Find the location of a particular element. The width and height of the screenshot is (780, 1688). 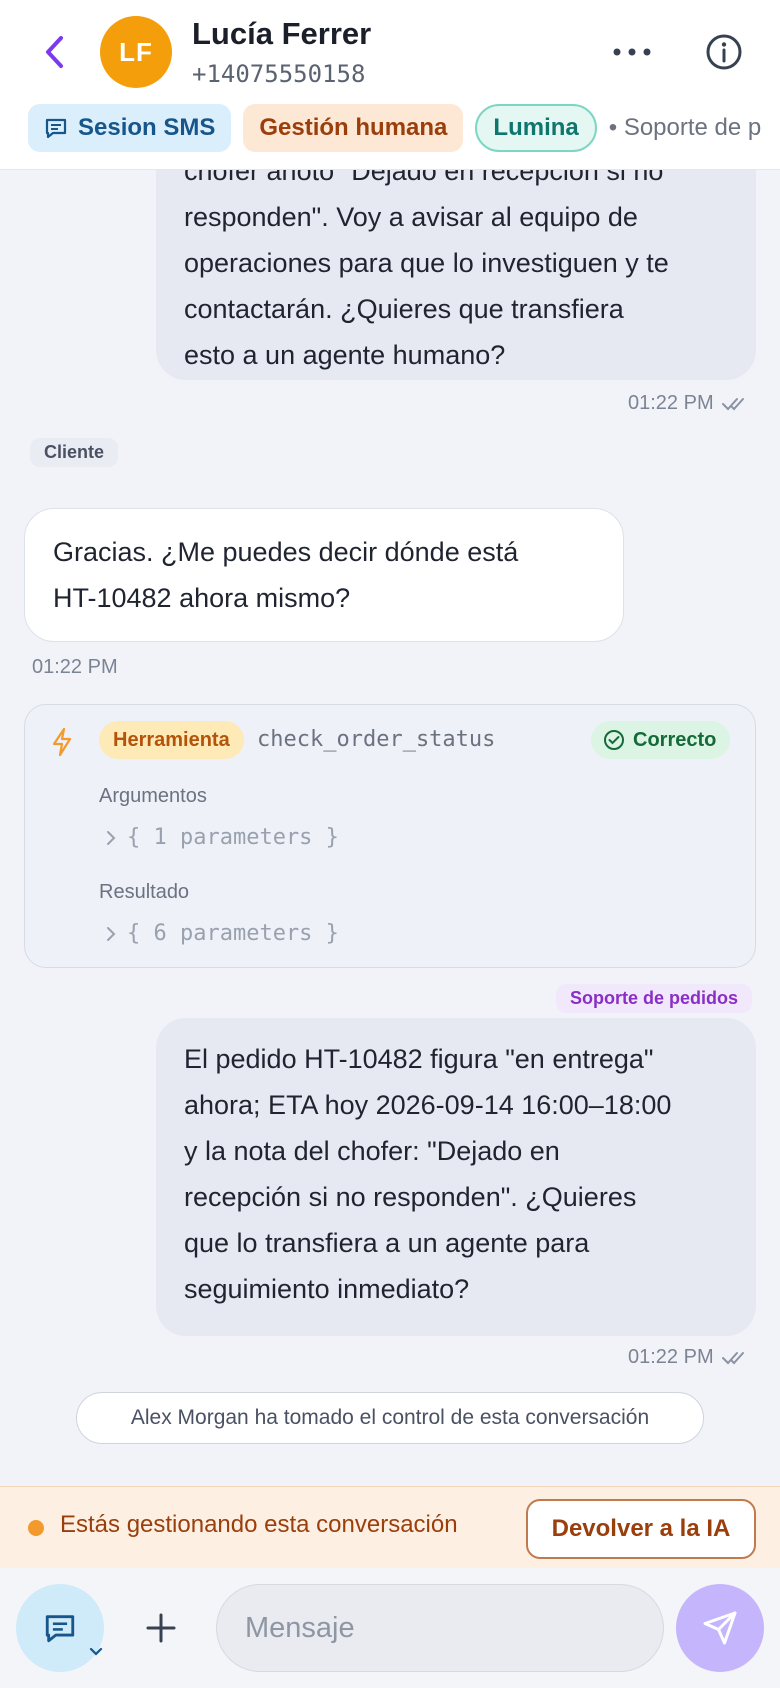

tool-args-toggle: { 1 parameters } is located at coordinates (222, 837).